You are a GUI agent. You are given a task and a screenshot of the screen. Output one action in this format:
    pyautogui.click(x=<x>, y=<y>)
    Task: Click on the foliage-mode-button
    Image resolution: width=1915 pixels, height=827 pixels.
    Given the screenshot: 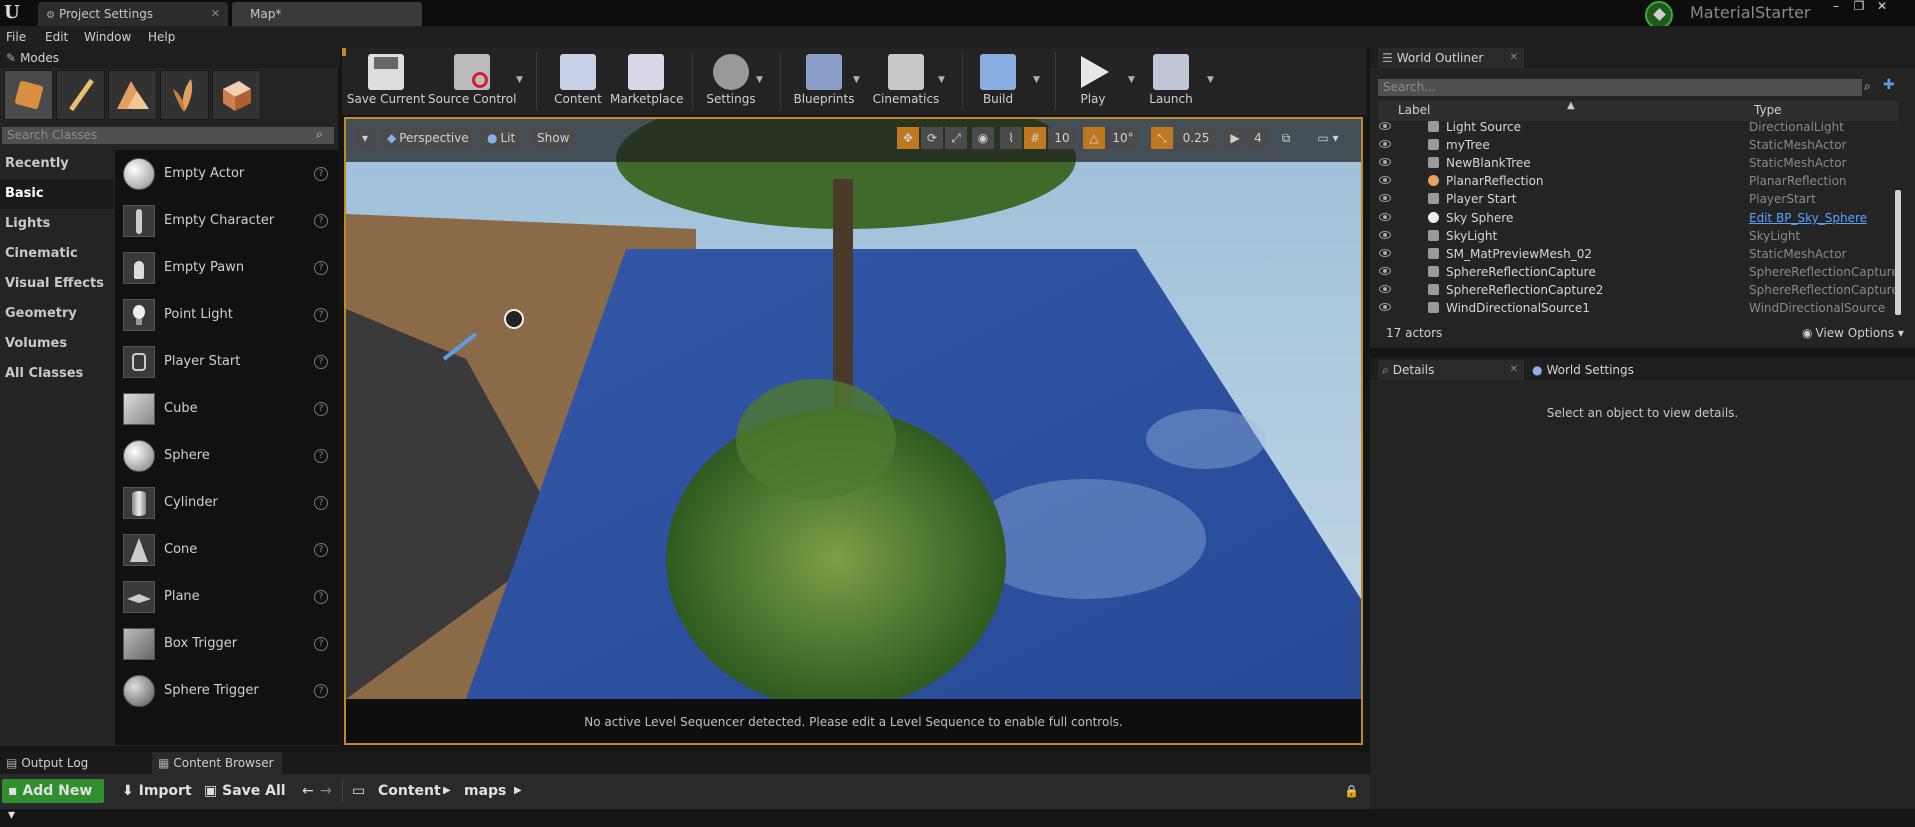 What is the action you would take?
    pyautogui.click(x=184, y=95)
    